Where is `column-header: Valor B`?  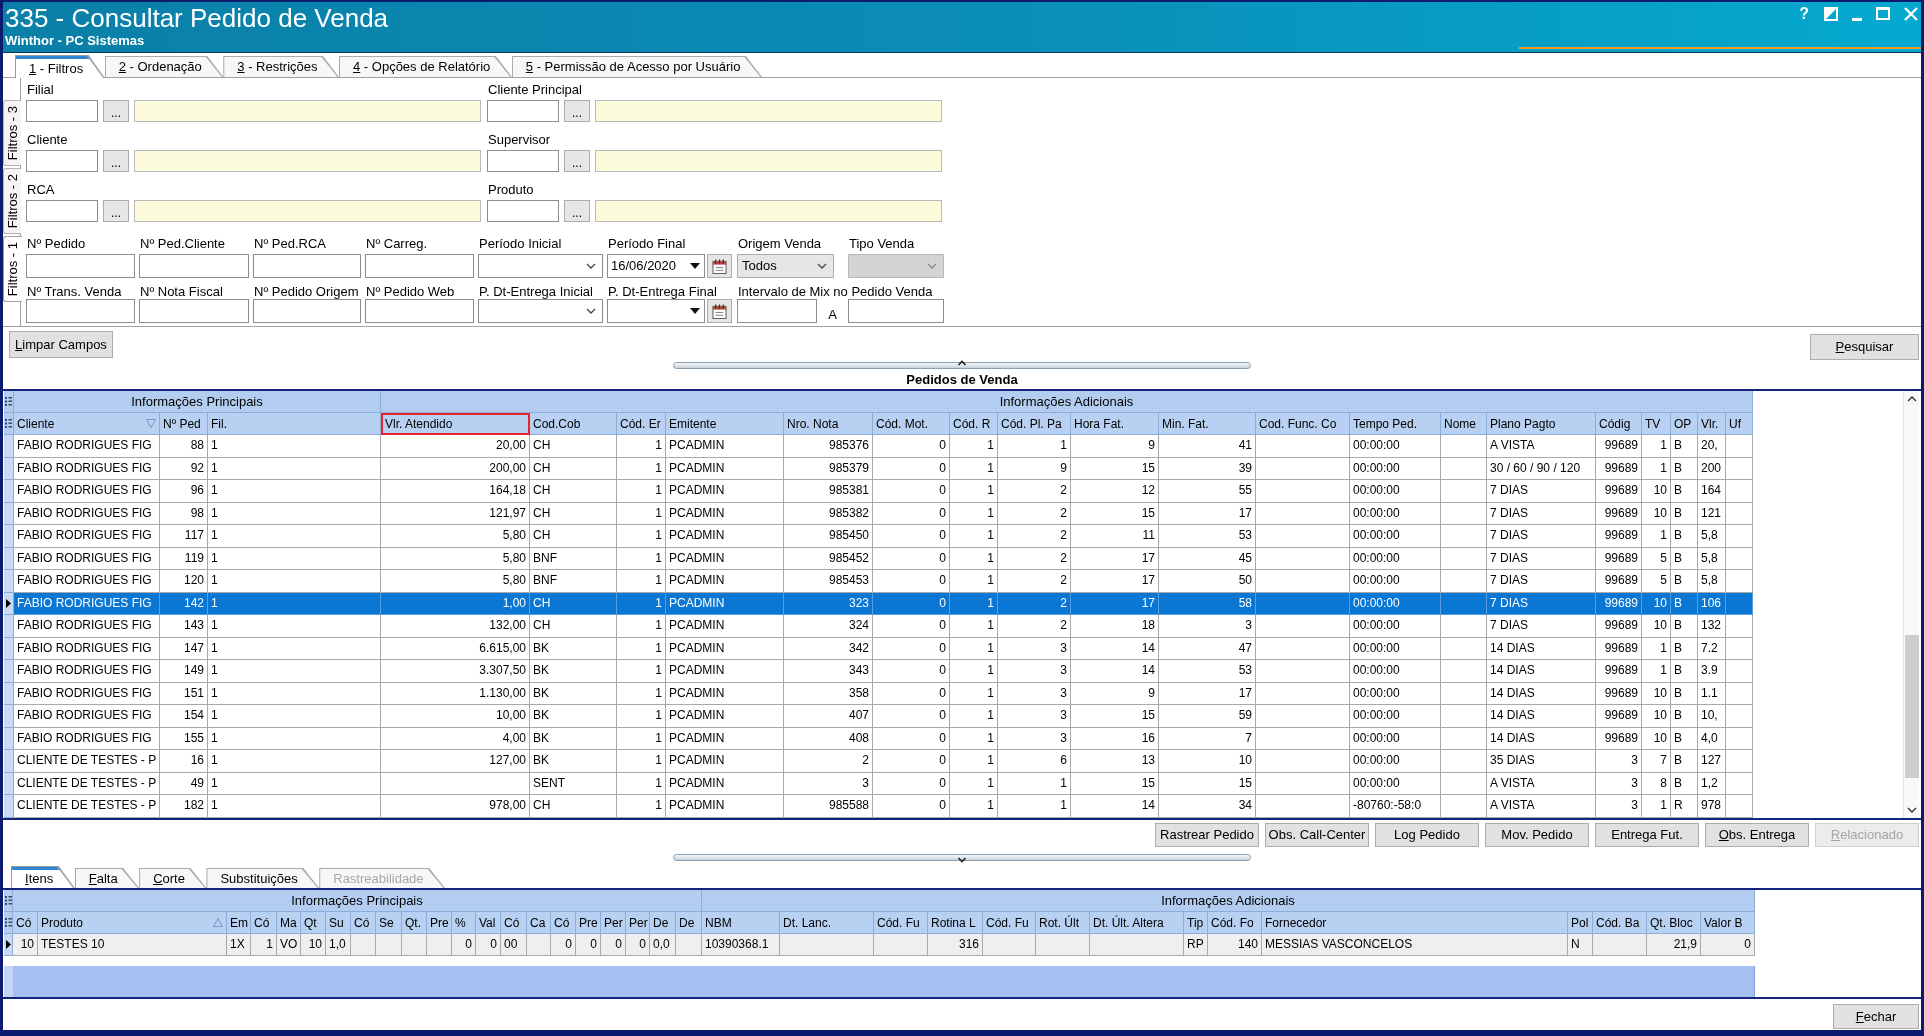 column-header: Valor B is located at coordinates (1728, 923).